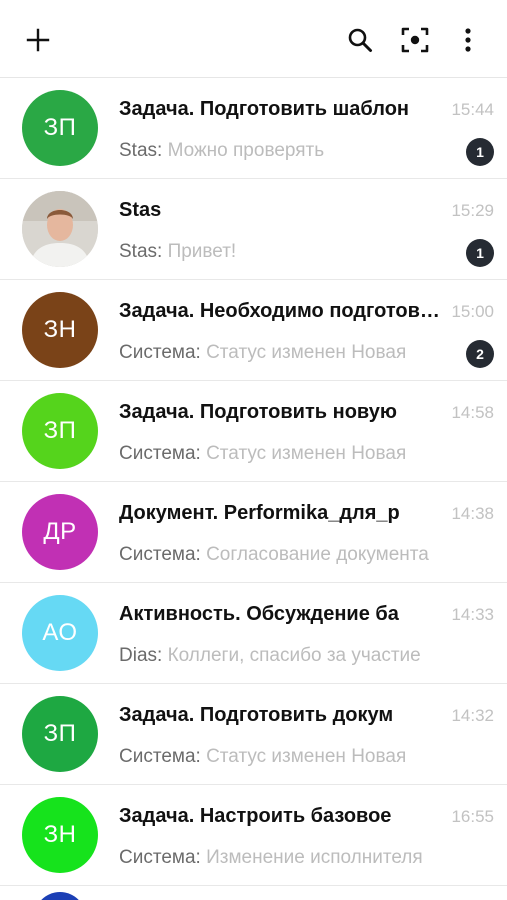 This screenshot has height=900, width=507. I want to click on chat-time: 15:44, so click(472, 109).